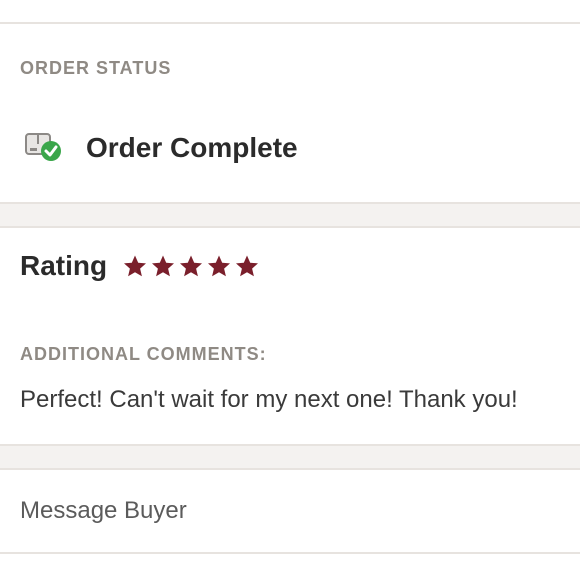 The width and height of the screenshot is (580, 580). What do you see at coordinates (64, 265) in the screenshot?
I see `rating-label: Rating` at bounding box center [64, 265].